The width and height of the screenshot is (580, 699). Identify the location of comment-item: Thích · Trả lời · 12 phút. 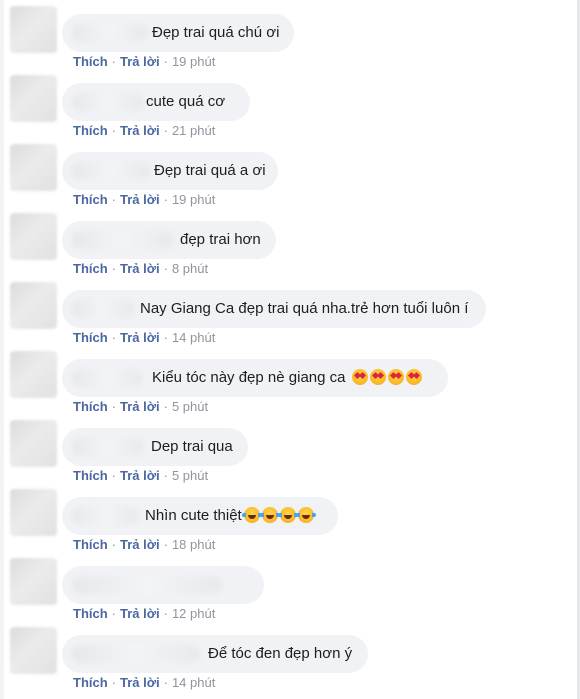
(285, 592).